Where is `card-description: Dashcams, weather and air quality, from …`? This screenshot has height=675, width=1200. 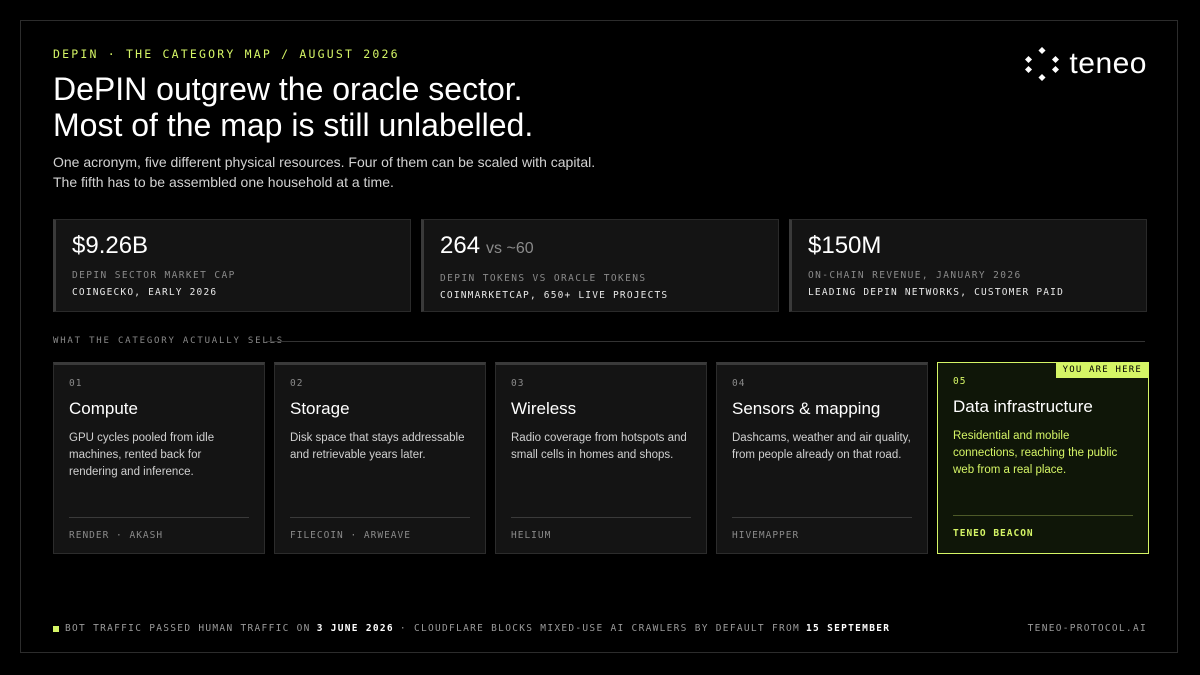
card-description: Dashcams, weather and air quality, from … is located at coordinates (821, 446).